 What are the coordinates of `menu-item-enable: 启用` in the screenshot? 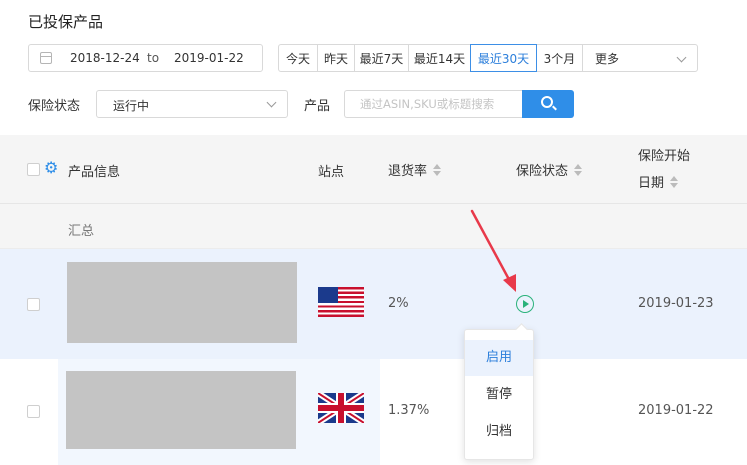 It's located at (499, 358).